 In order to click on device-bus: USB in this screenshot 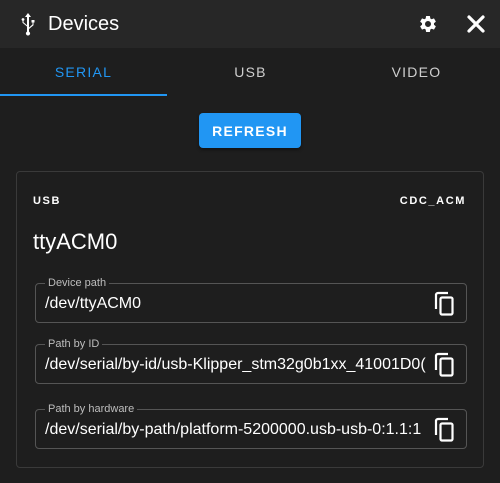, I will do `click(47, 201)`.